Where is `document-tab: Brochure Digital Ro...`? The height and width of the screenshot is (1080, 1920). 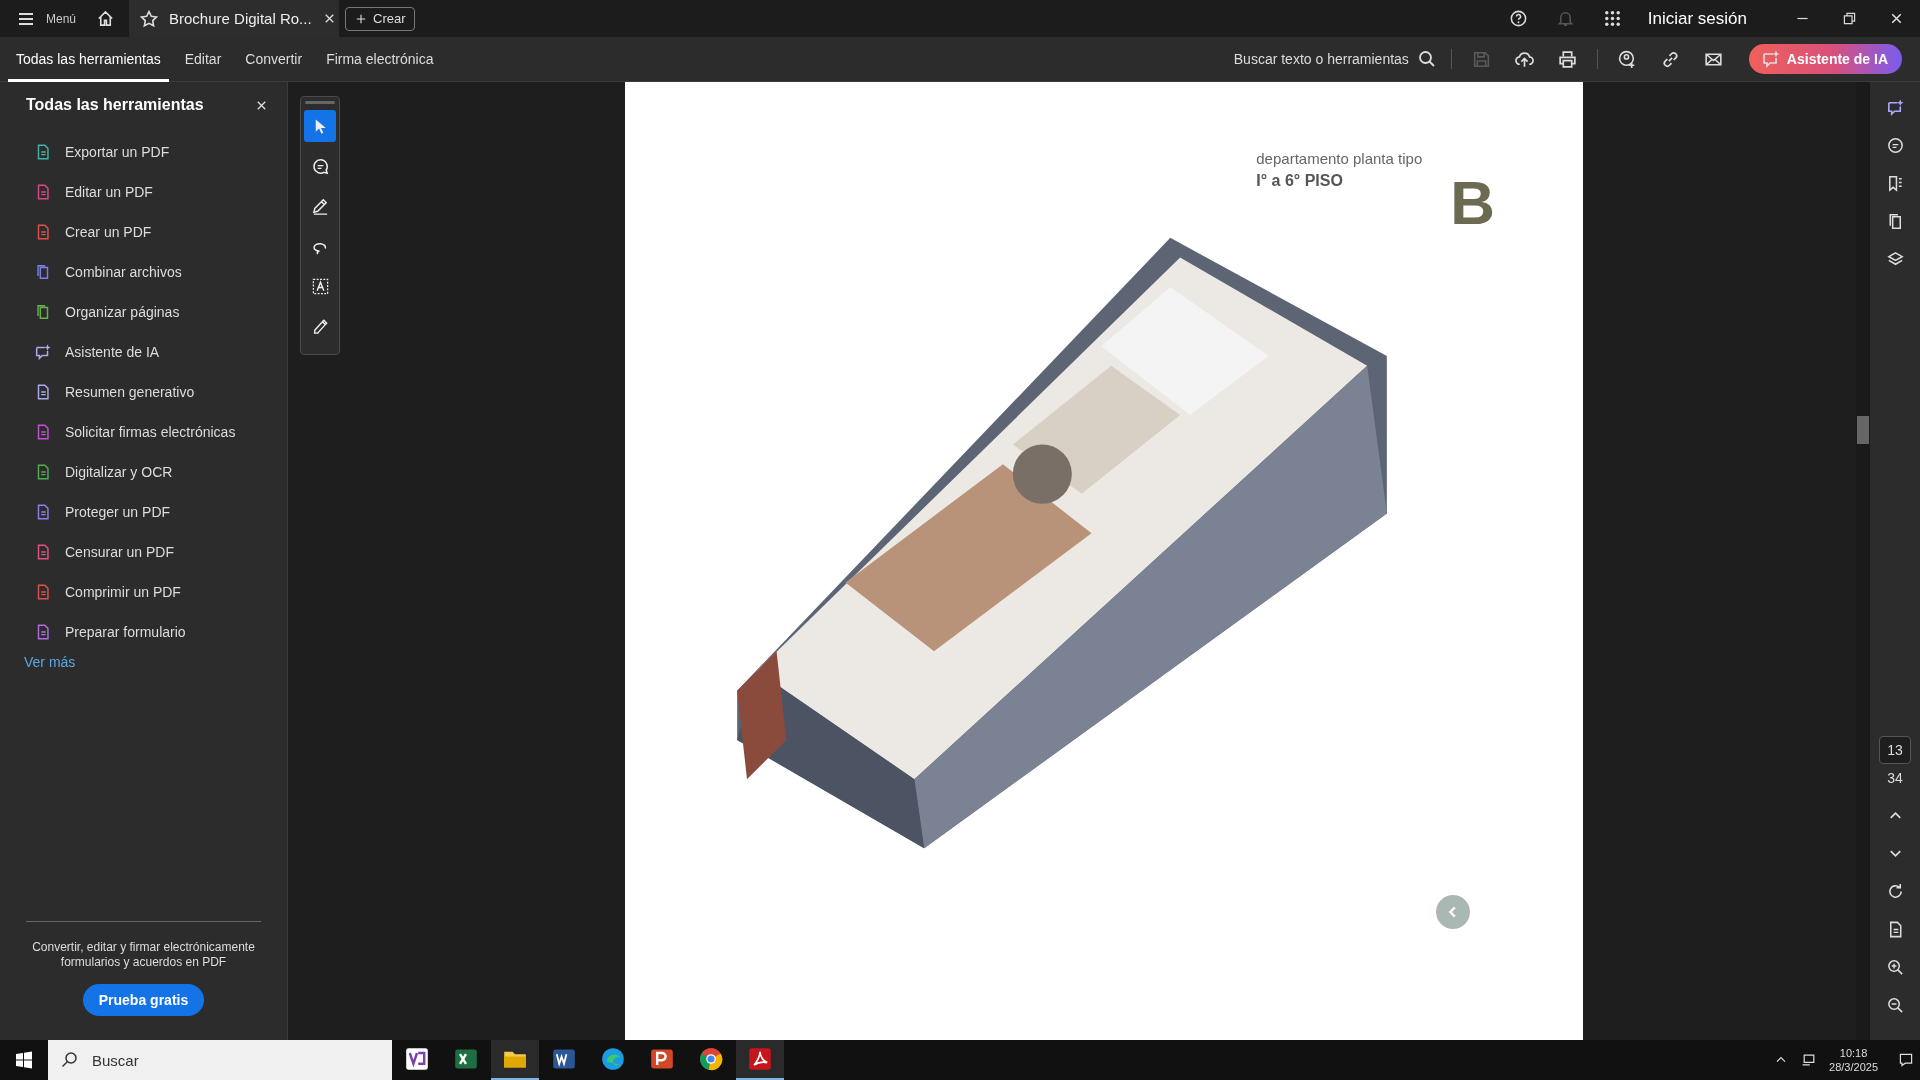
document-tab: Brochure Digital Ro... is located at coordinates (234, 18).